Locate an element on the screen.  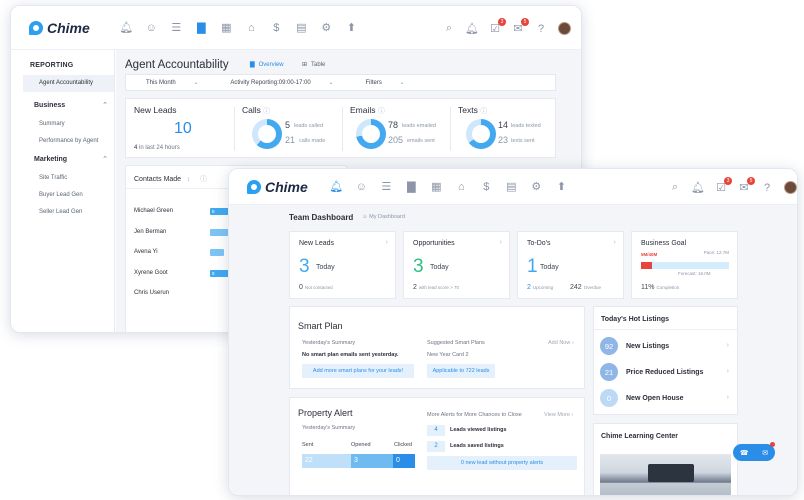
count-circle: 92 is located at coordinates (609, 346).